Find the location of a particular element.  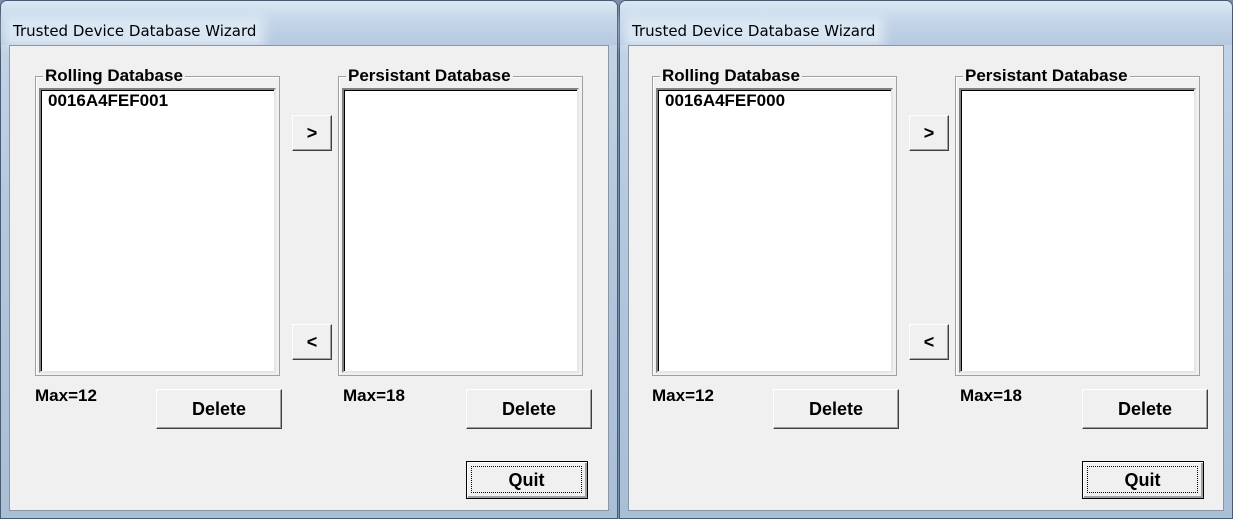

list-item: 0016A4FEF001 is located at coordinates (157, 100).